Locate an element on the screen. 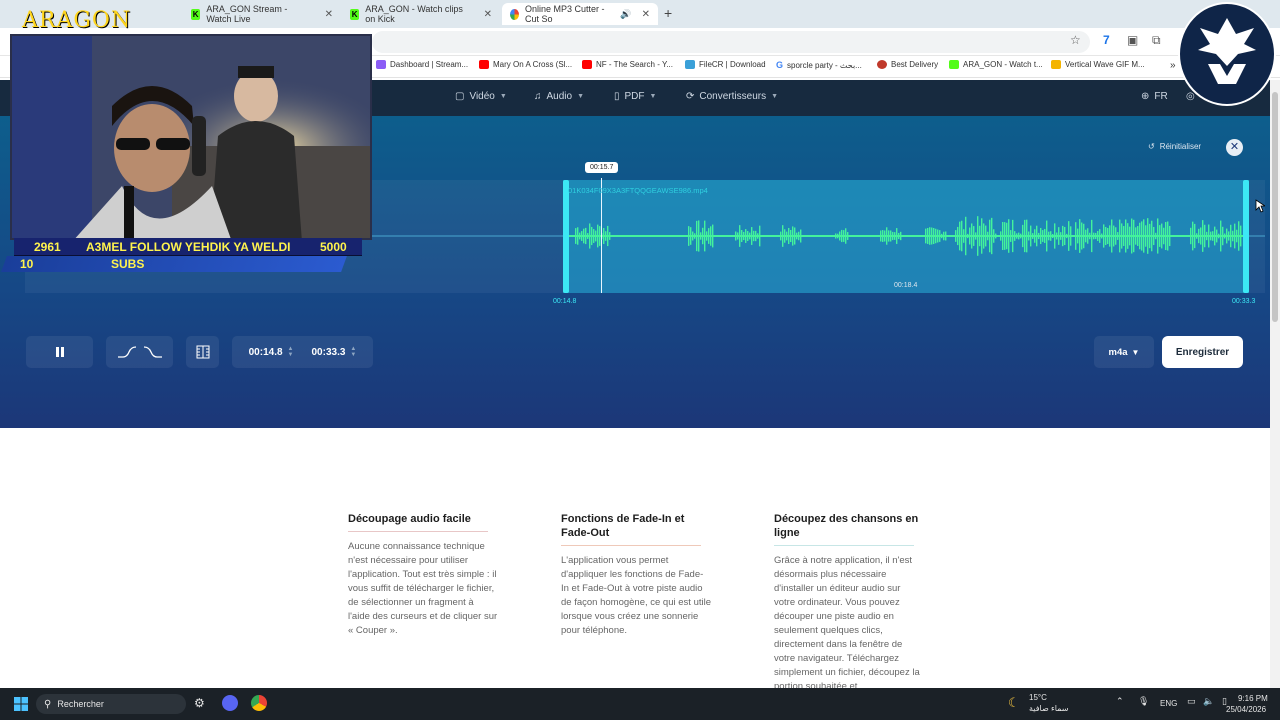 The height and width of the screenshot is (720, 1280). start-time-stepper: ▲ ▼ is located at coordinates (291, 352).